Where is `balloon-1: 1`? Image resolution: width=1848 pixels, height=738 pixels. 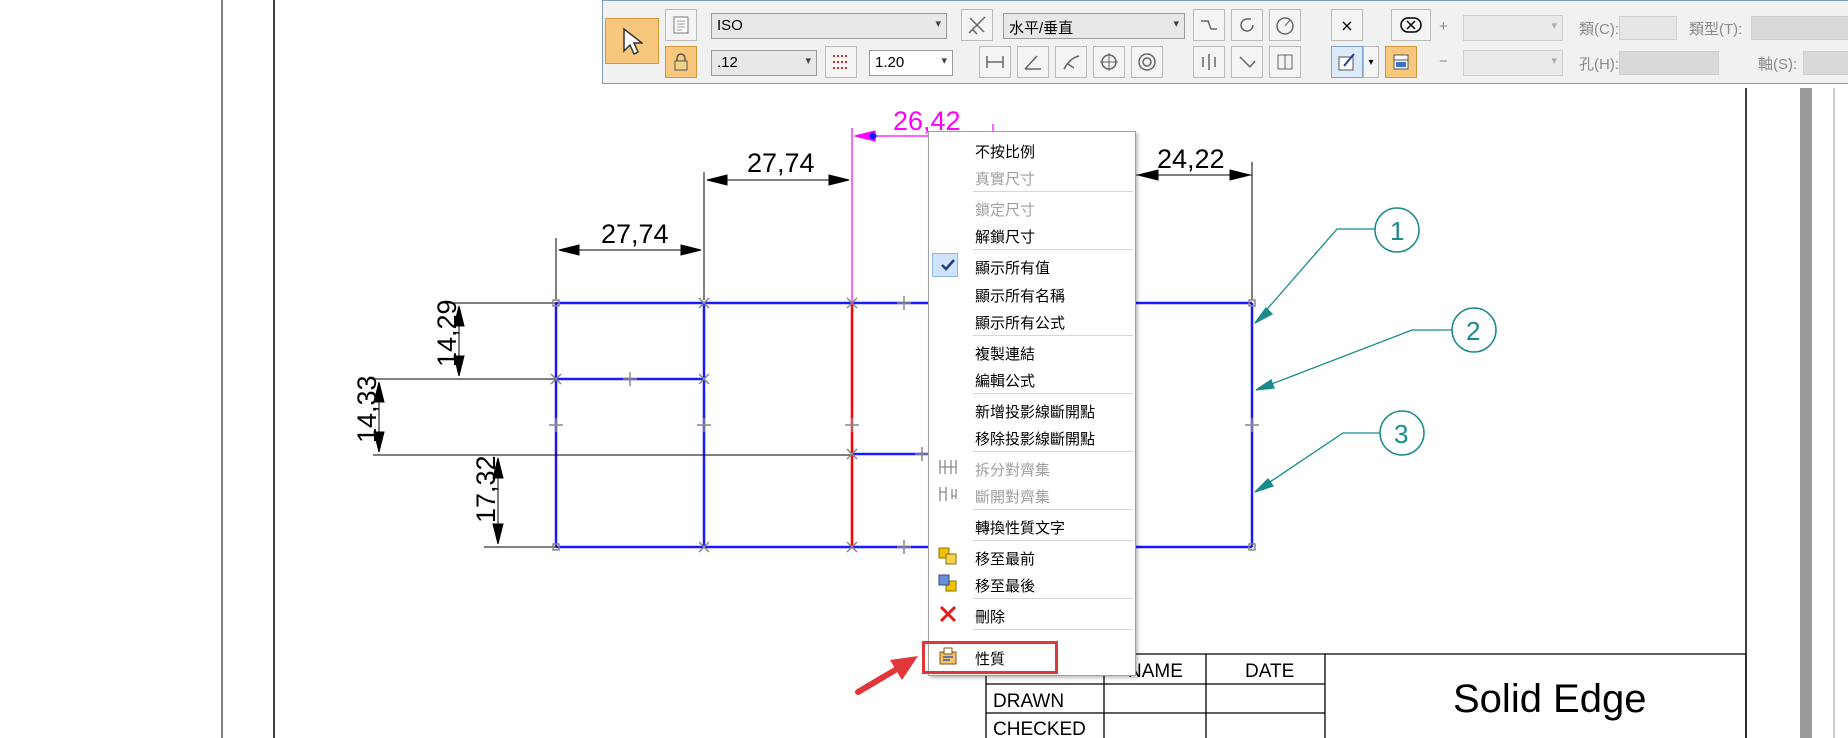 balloon-1: 1 is located at coordinates (1397, 230).